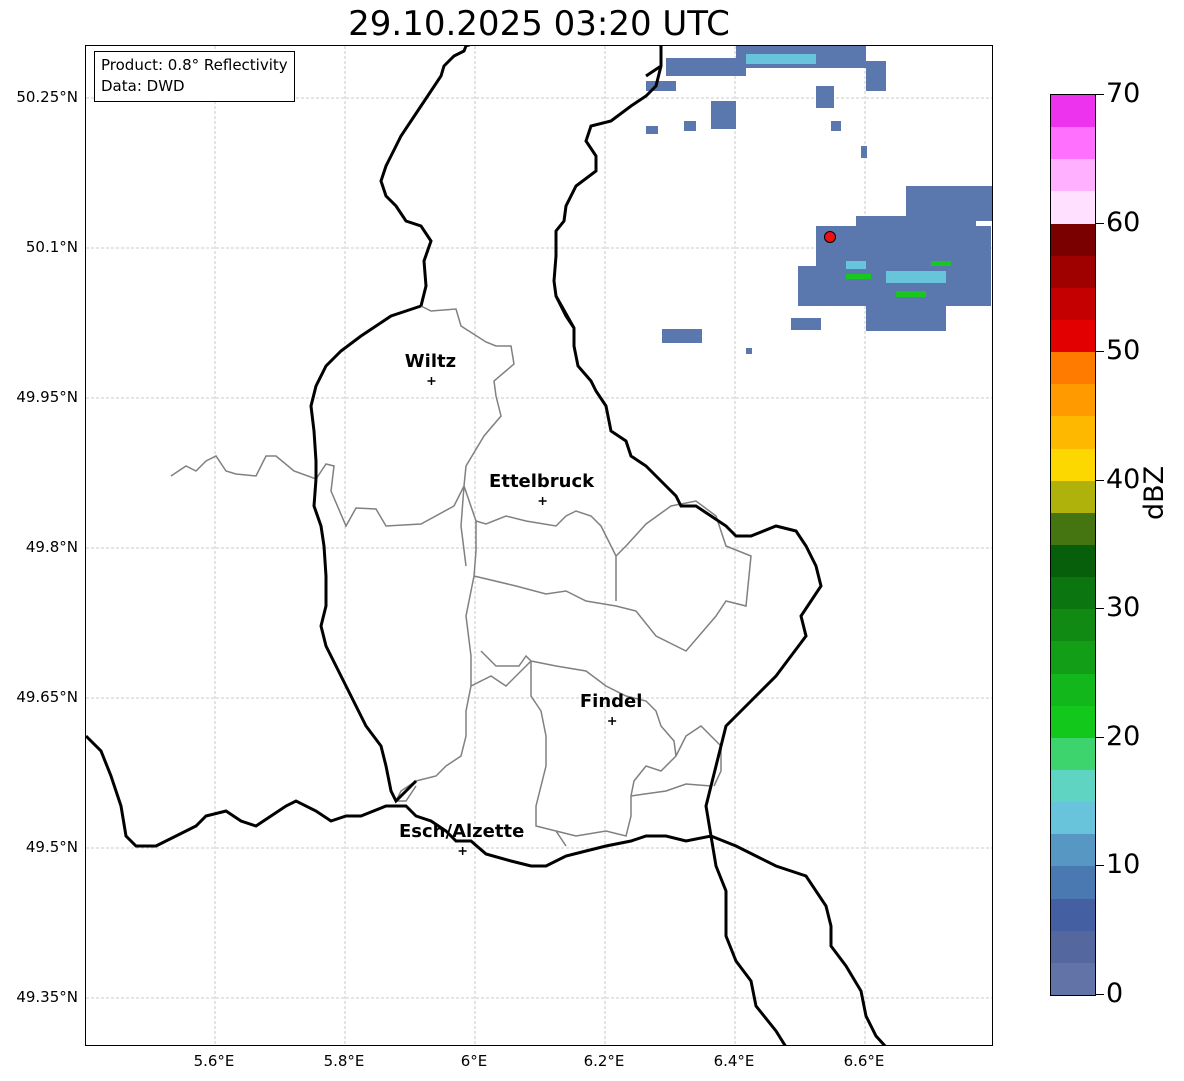 This screenshot has height=1081, width=1184. What do you see at coordinates (864, 1061) in the screenshot?
I see `lon-tick-label: 6.6°E` at bounding box center [864, 1061].